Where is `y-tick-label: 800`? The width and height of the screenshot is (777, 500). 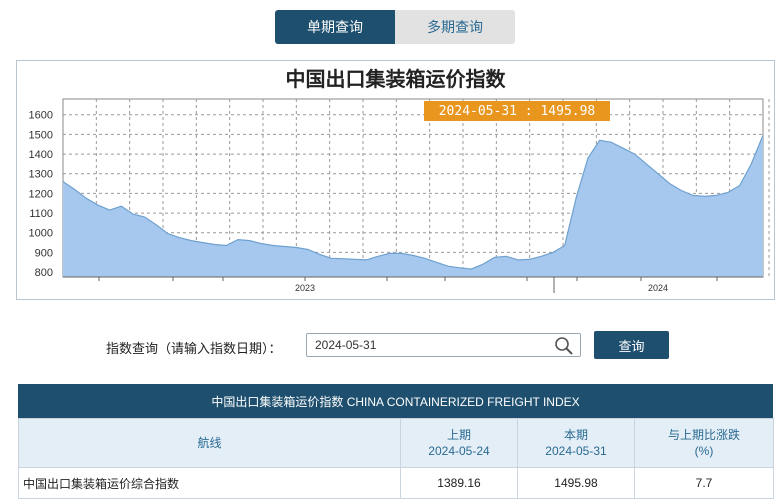
y-tick-label: 800 is located at coordinates (44, 273).